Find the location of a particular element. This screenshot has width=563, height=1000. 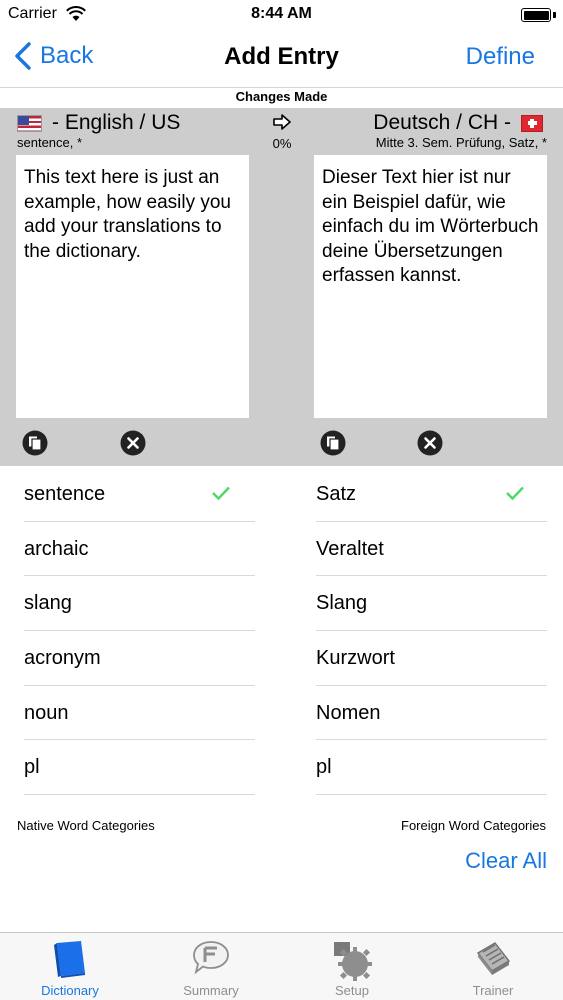

tab-summary: Summary is located at coordinates (211, 966).